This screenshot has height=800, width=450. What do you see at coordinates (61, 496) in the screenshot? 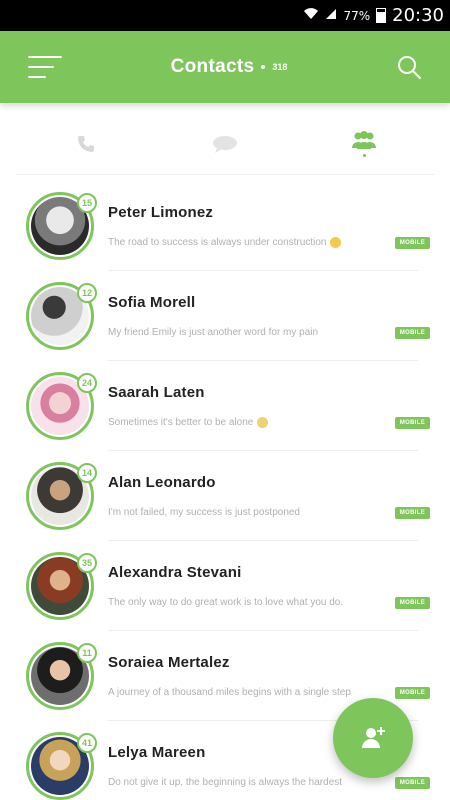
I see `avatar: 14` at bounding box center [61, 496].